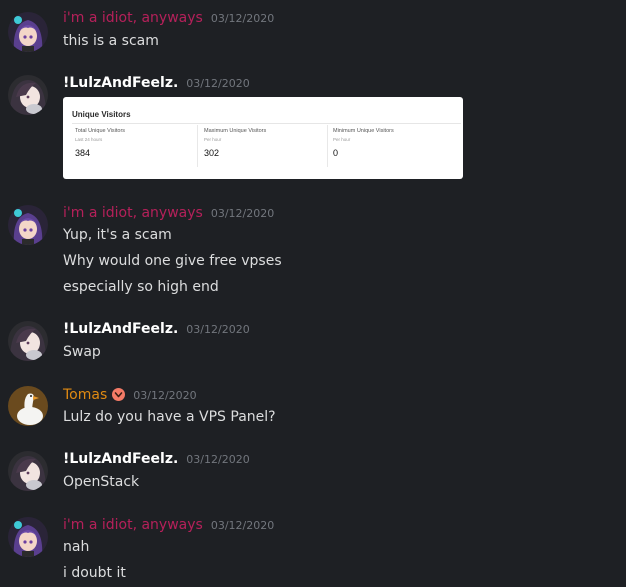  Describe the element at coordinates (111, 41) in the screenshot. I see `message-text: this is a scam` at that location.